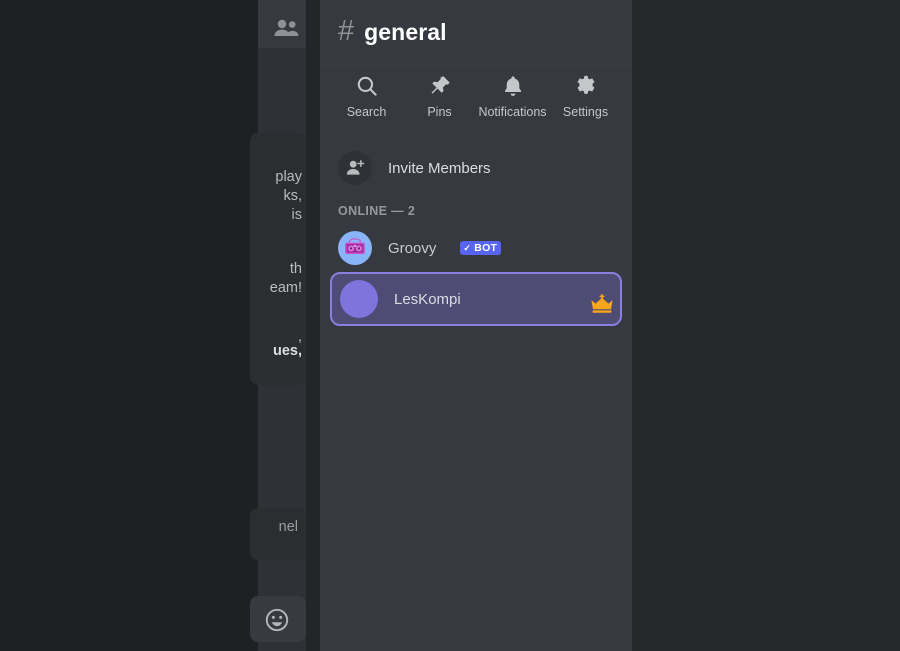 Image resolution: width=900 pixels, height=651 pixels. I want to click on online-group-header: ONLINE — 2, so click(377, 211).